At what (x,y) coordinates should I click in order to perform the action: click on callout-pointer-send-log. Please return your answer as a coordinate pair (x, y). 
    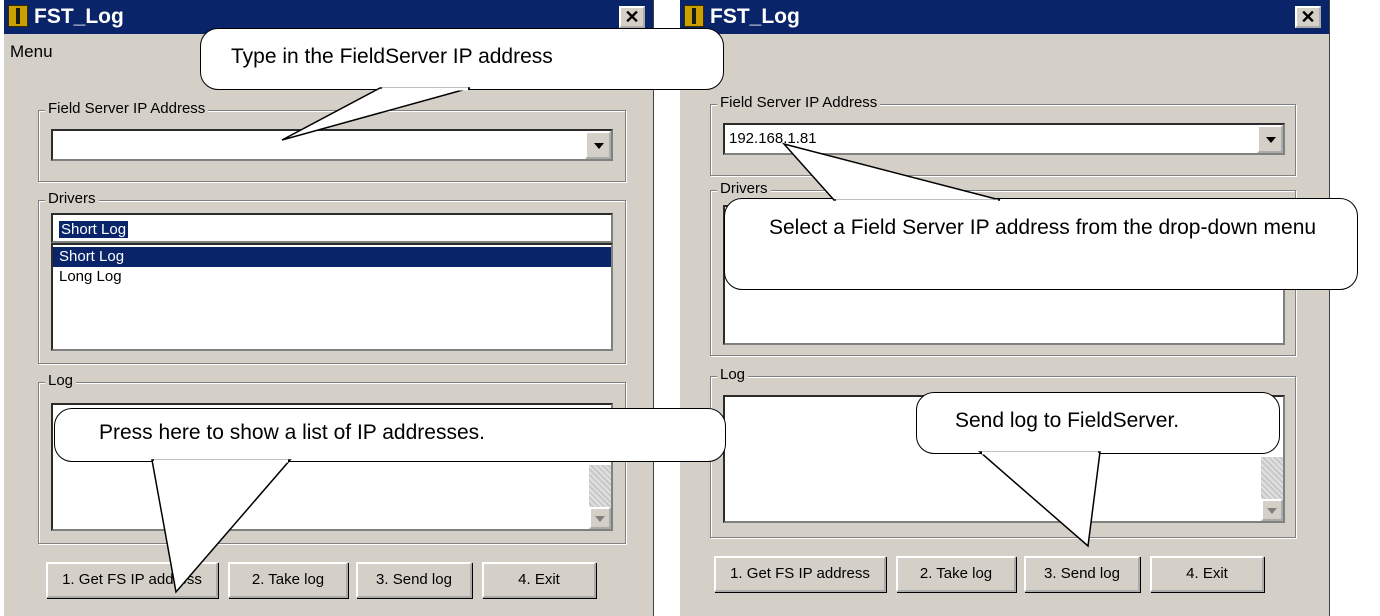
    Looking at the image, I should click on (1039, 499).